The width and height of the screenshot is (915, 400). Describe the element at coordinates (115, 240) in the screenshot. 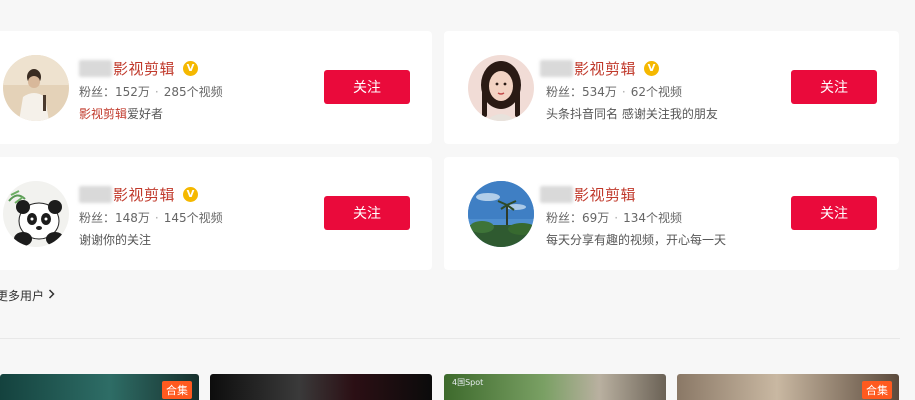

I see `user-description: 谢谢你的关注` at that location.